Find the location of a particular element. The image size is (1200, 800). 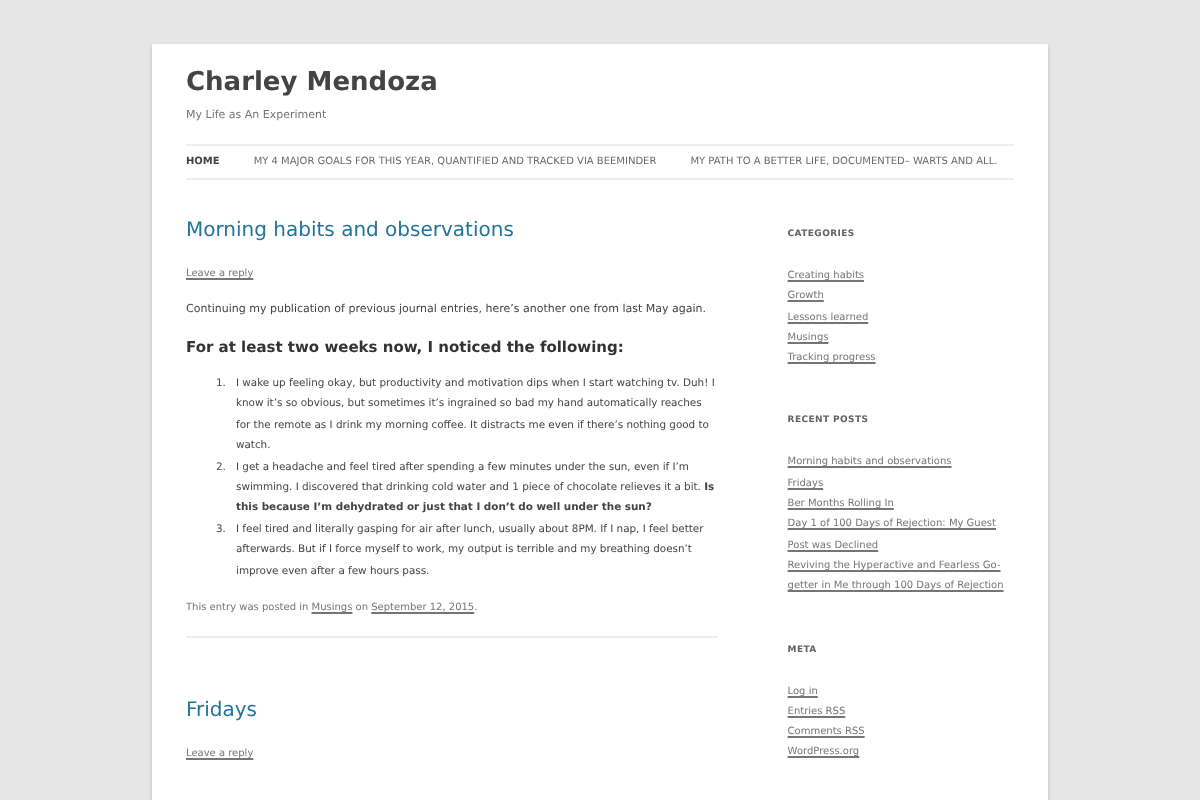

post-title: Fridays is located at coordinates (452, 712).